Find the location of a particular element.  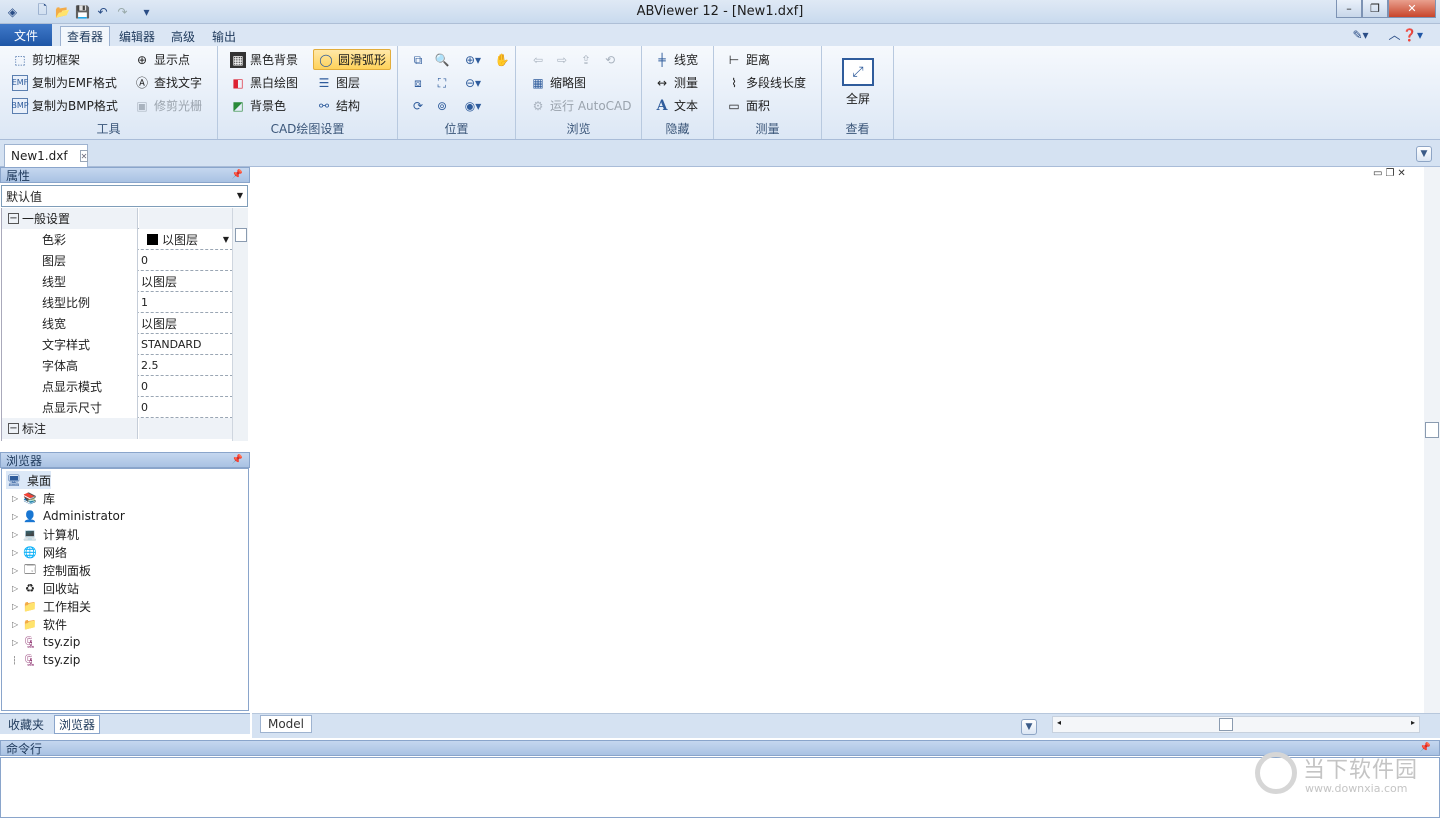

area-button: ▭ 面积 is located at coordinates (748, 105).